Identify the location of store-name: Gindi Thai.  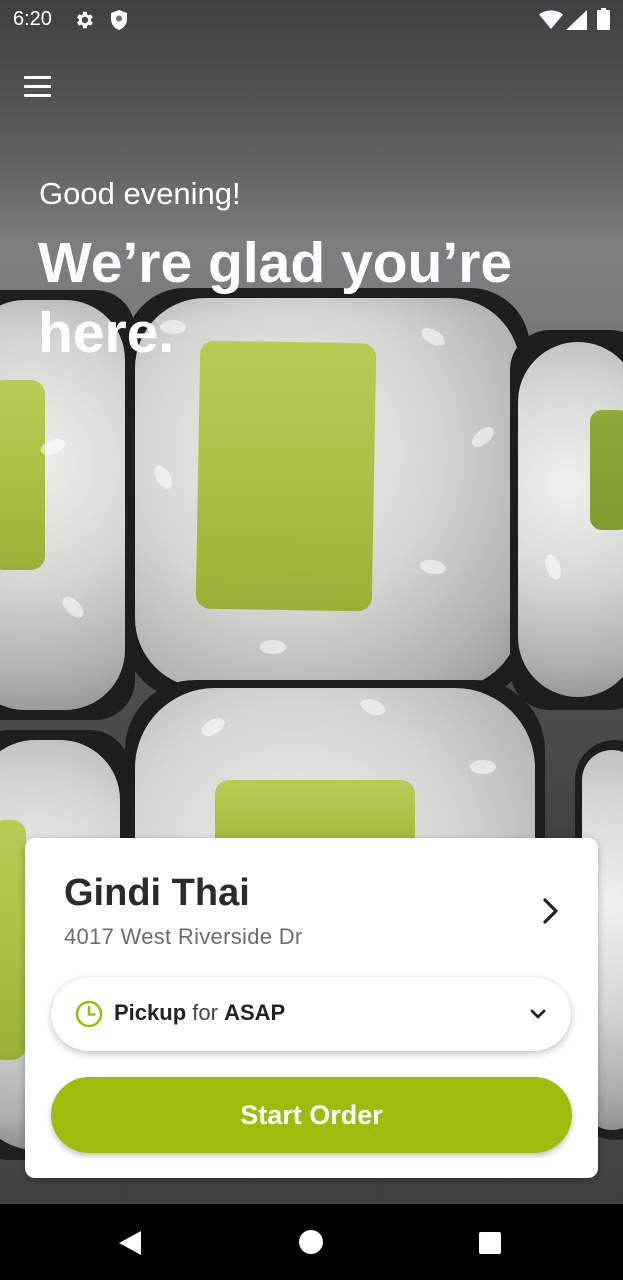
(157, 893).